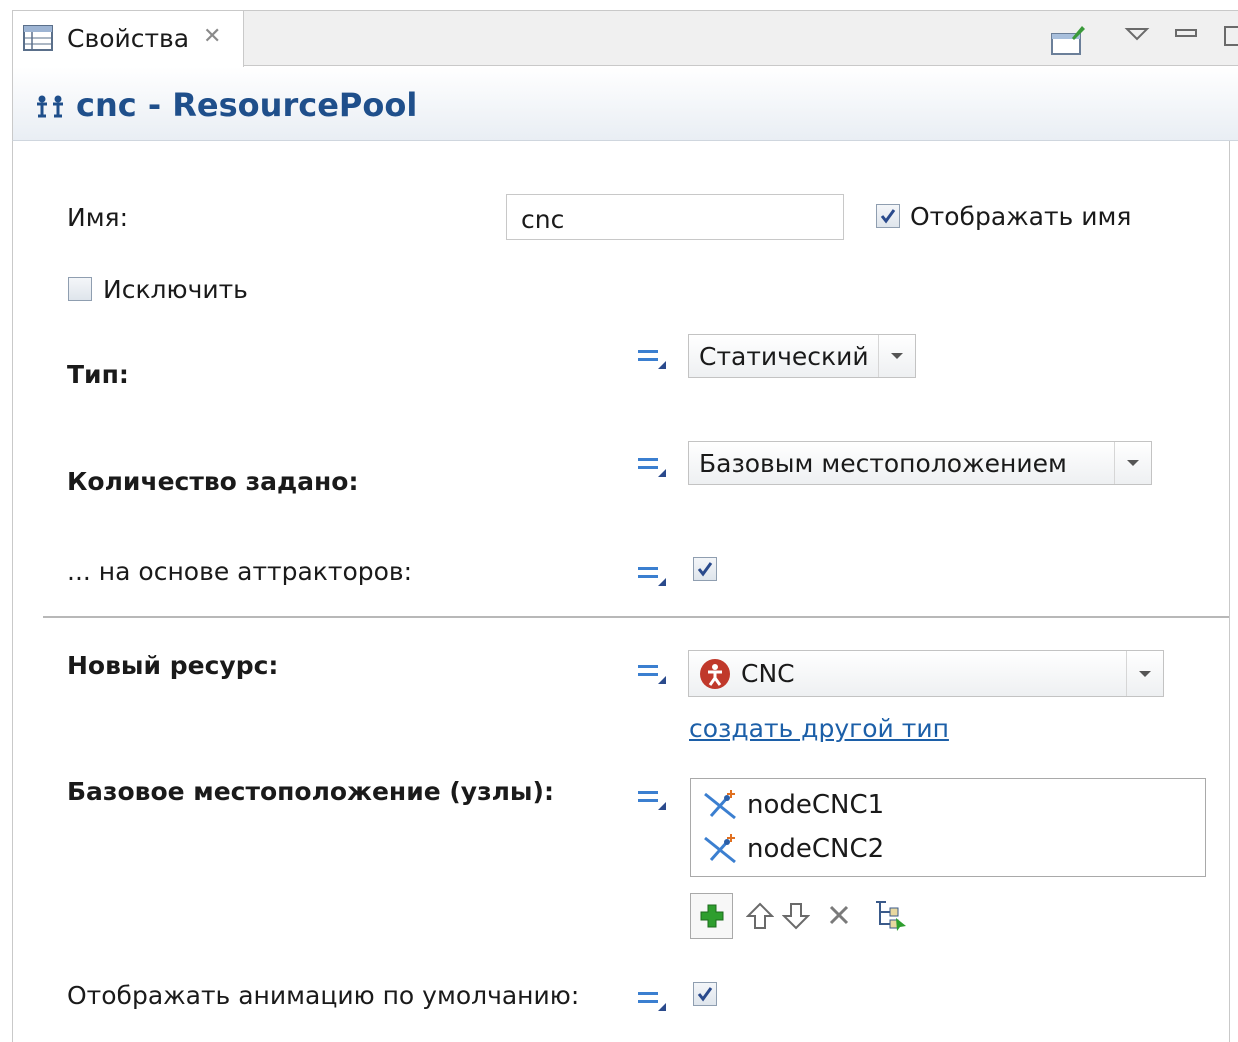  Describe the element at coordinates (323, 995) in the screenshot. I see `show-animation-label: Отображать анимацию по умолчанию:` at that location.